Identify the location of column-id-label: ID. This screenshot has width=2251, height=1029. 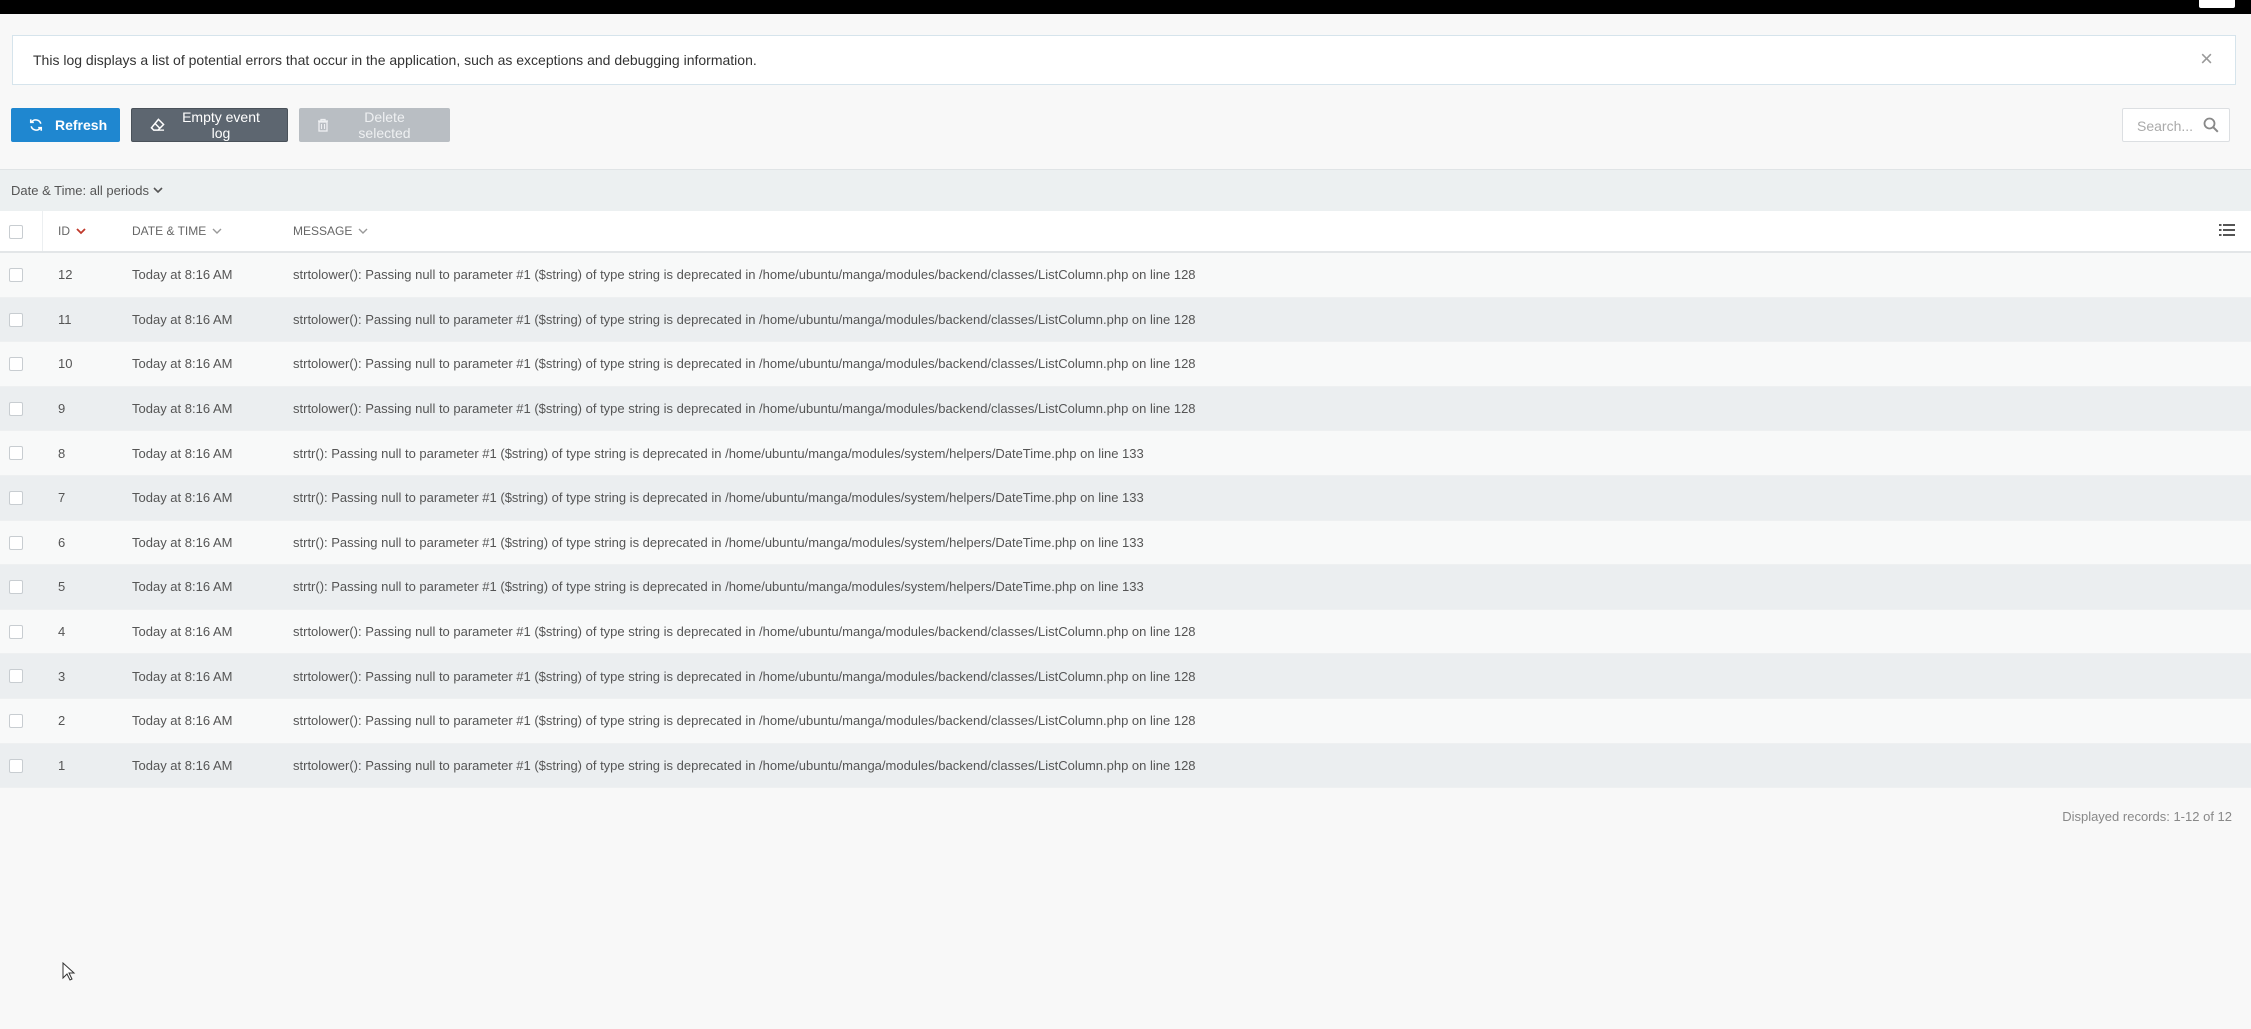
(64, 231).